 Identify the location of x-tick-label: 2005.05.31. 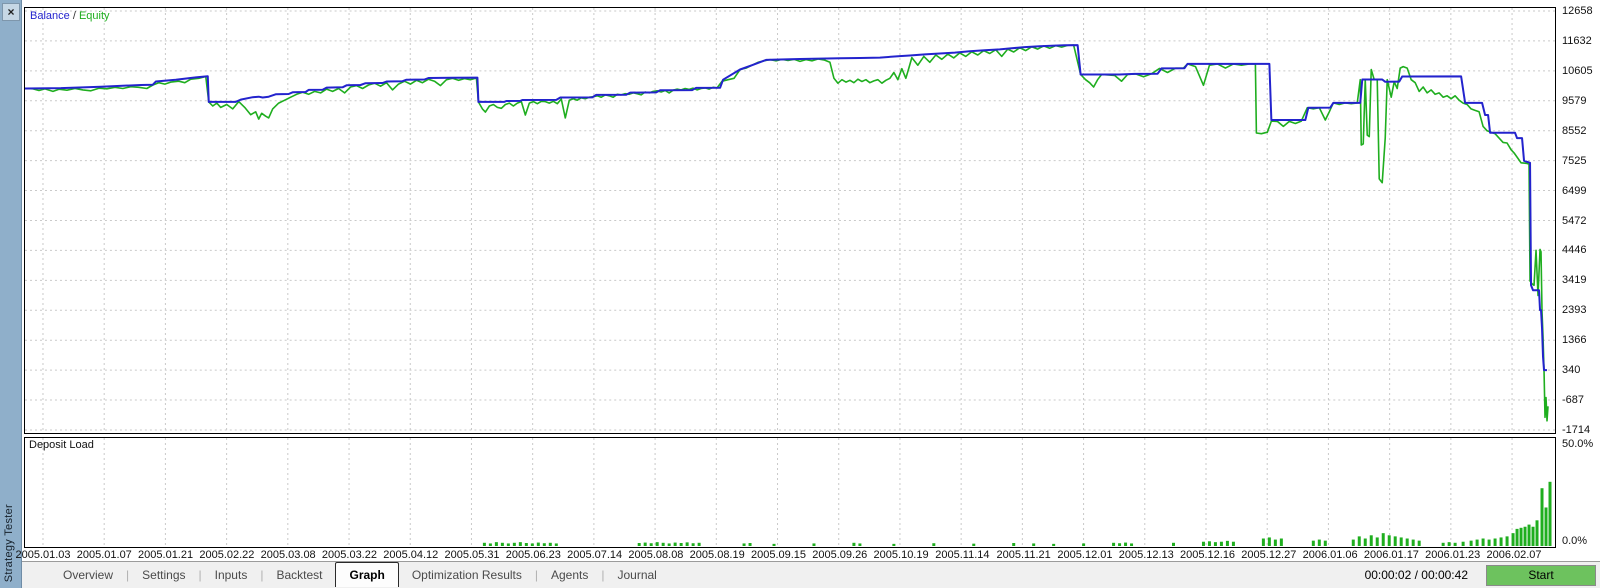
(472, 555).